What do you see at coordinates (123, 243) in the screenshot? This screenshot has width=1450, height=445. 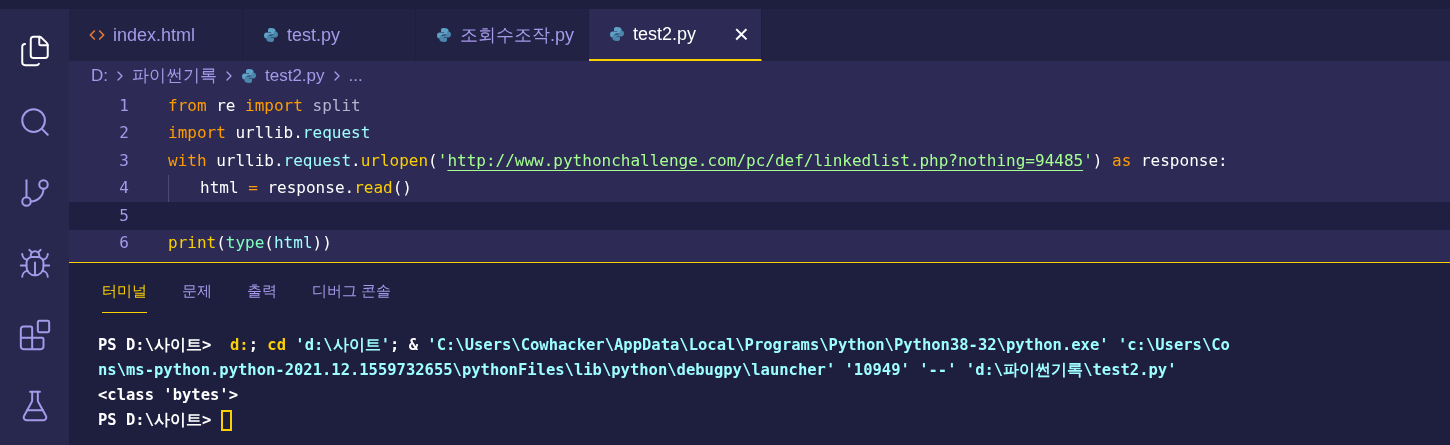 I see `line-number: 6` at bounding box center [123, 243].